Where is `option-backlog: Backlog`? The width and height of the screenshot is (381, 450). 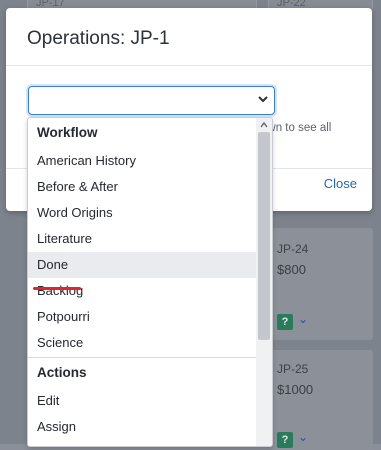
option-backlog: Backlog is located at coordinates (142, 291).